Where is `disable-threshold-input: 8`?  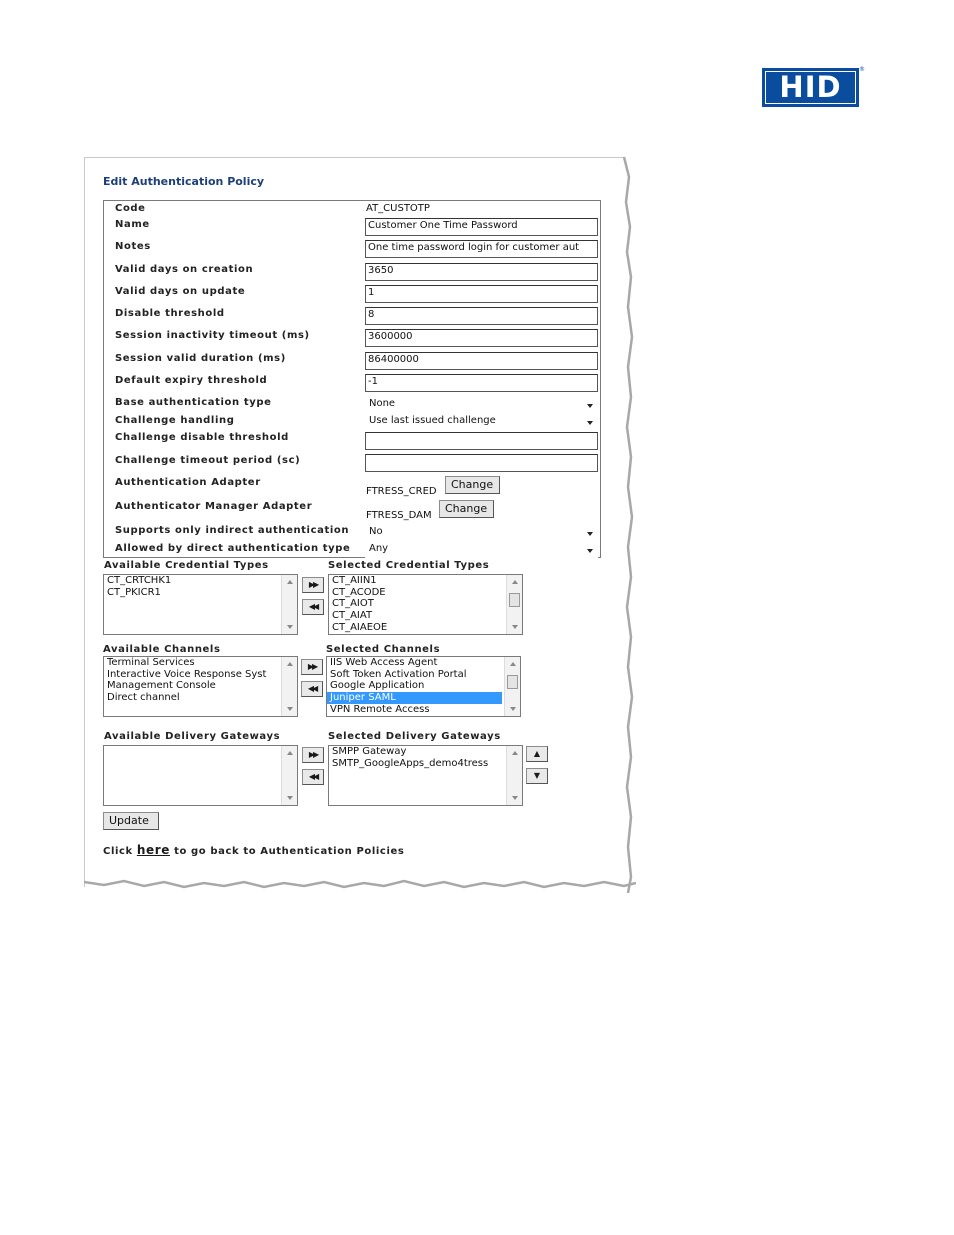
disable-threshold-input: 8 is located at coordinates (481, 316).